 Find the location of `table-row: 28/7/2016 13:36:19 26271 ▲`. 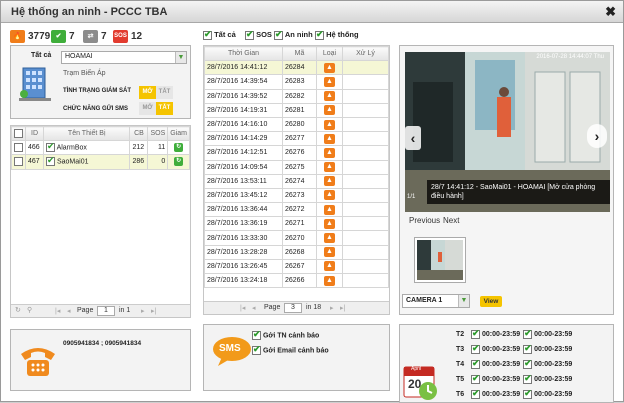

table-row: 28/7/2016 13:36:19 26271 ▲ is located at coordinates (296, 224).